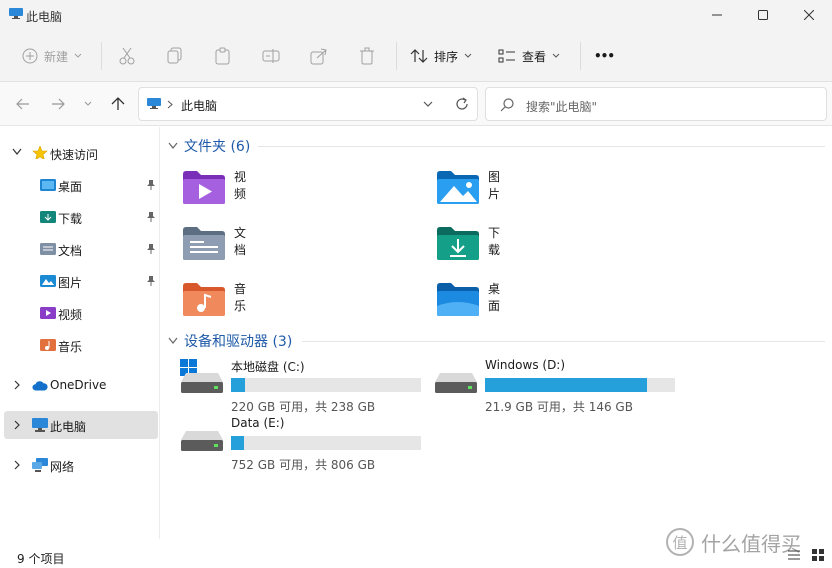  Describe the element at coordinates (557, 388) in the screenshot. I see `drive-d: Windows (D:) 21.9 GB 可用，共 146 GB` at that location.